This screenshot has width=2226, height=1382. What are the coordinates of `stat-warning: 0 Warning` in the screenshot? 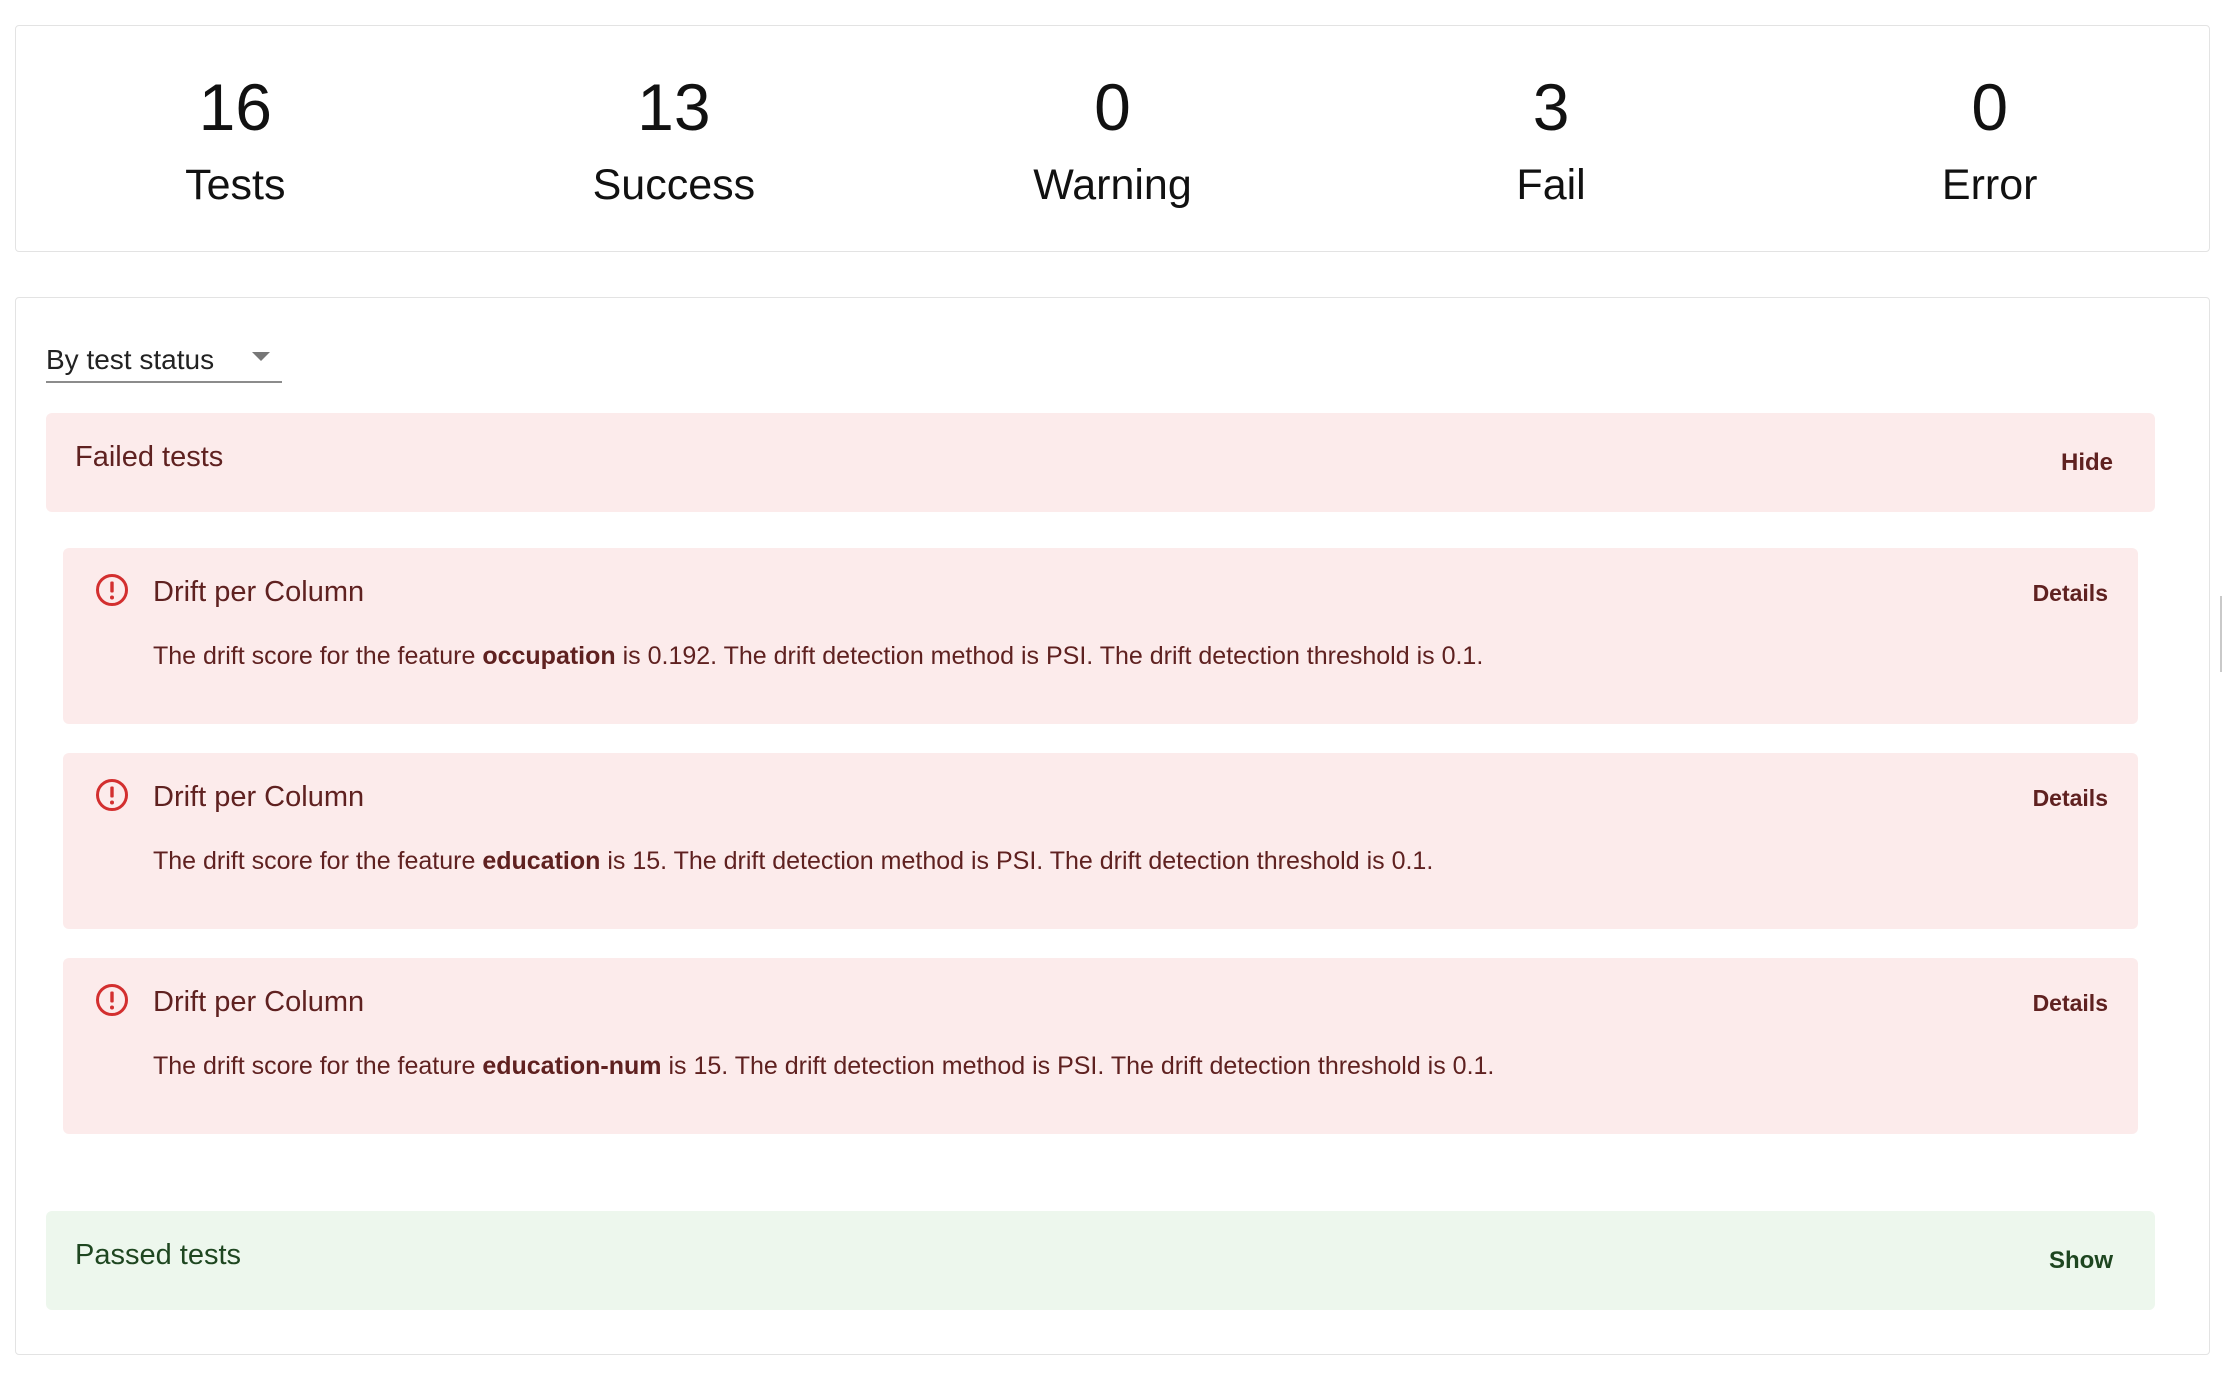 It's located at (1112, 138).